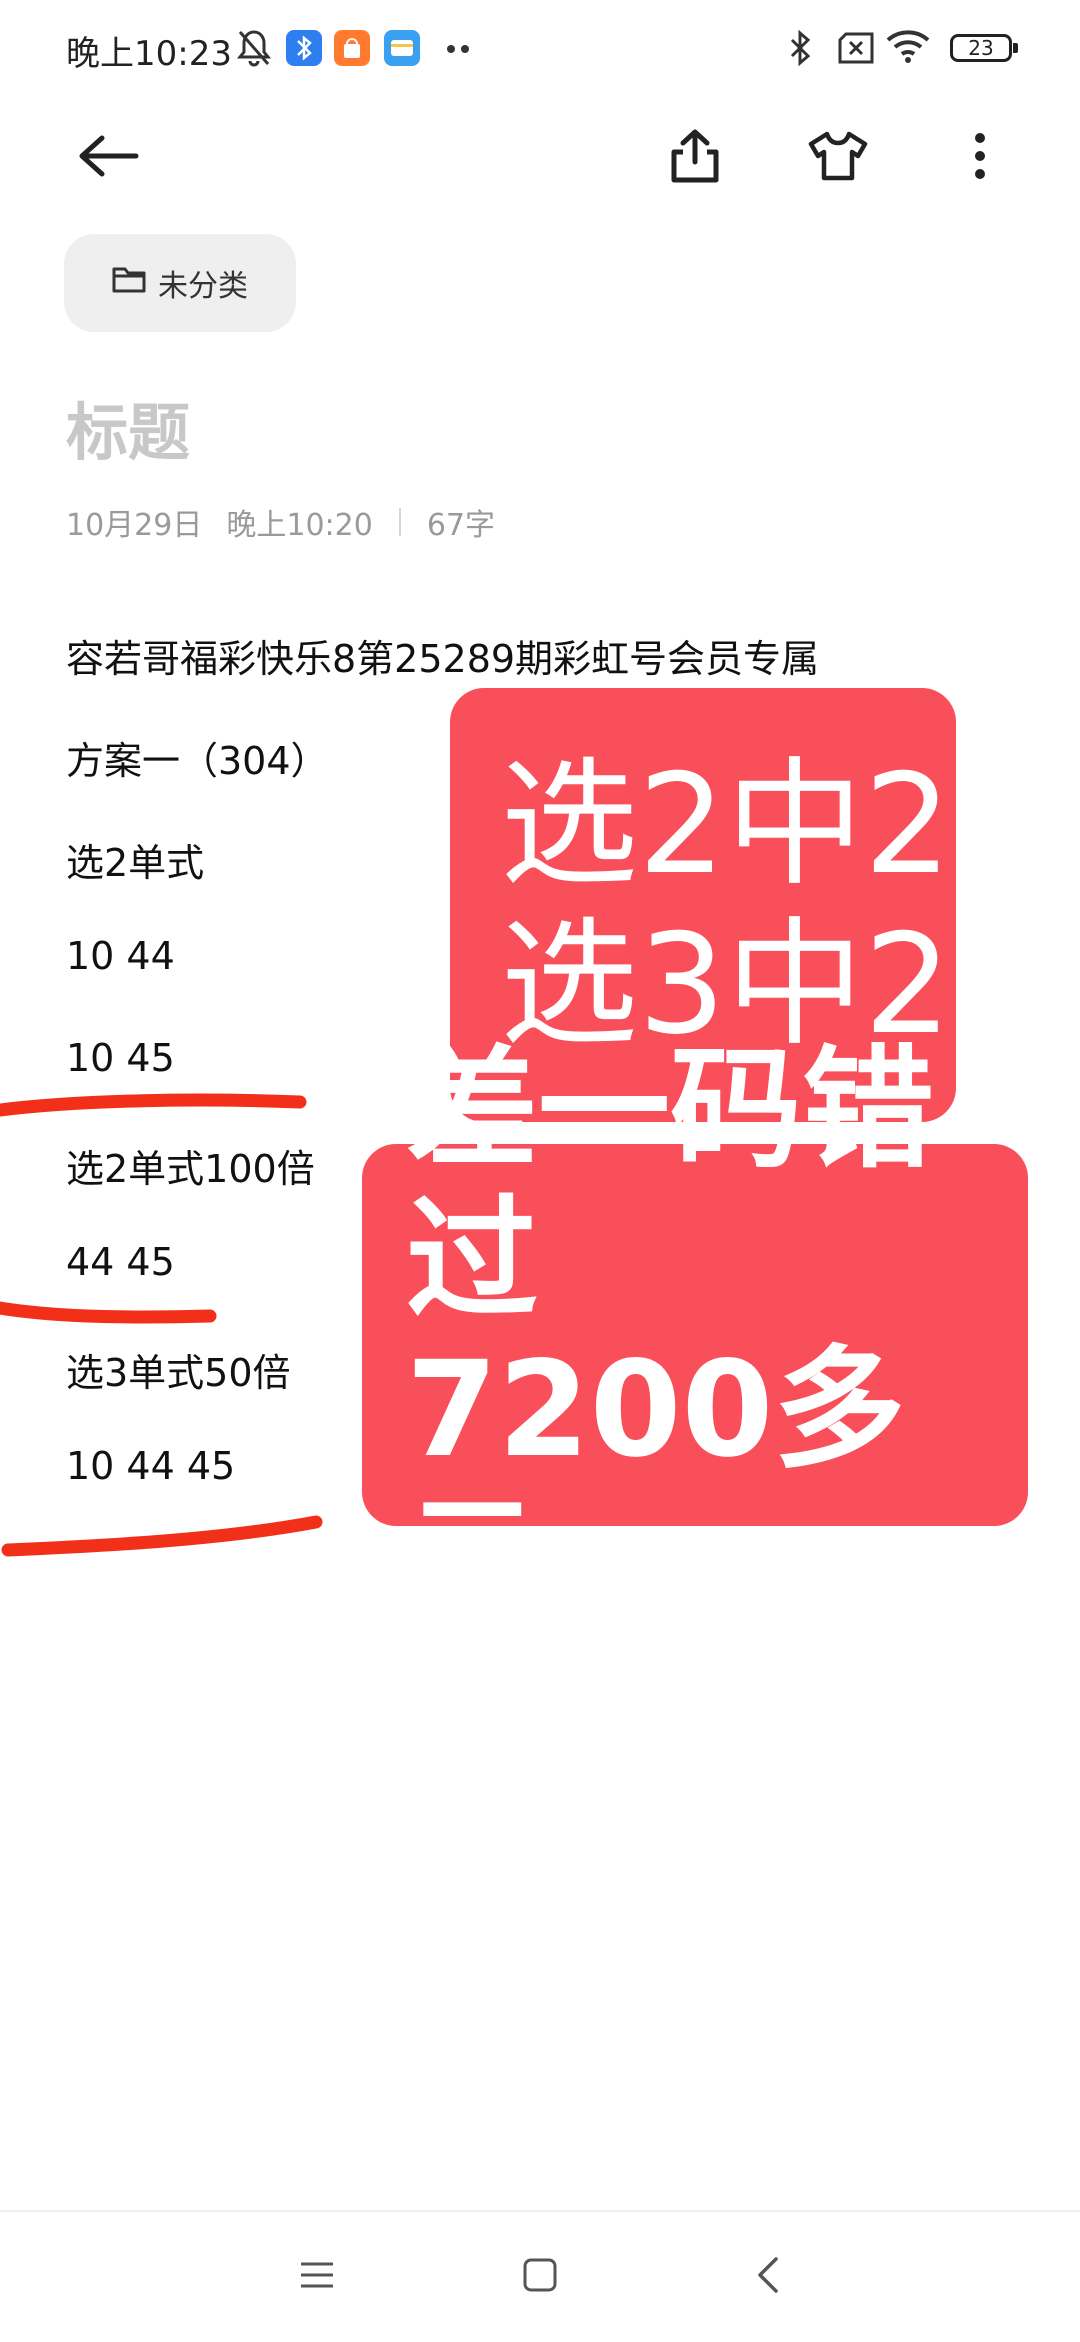  What do you see at coordinates (128, 427) in the screenshot?
I see `note-title-input: 标题` at bounding box center [128, 427].